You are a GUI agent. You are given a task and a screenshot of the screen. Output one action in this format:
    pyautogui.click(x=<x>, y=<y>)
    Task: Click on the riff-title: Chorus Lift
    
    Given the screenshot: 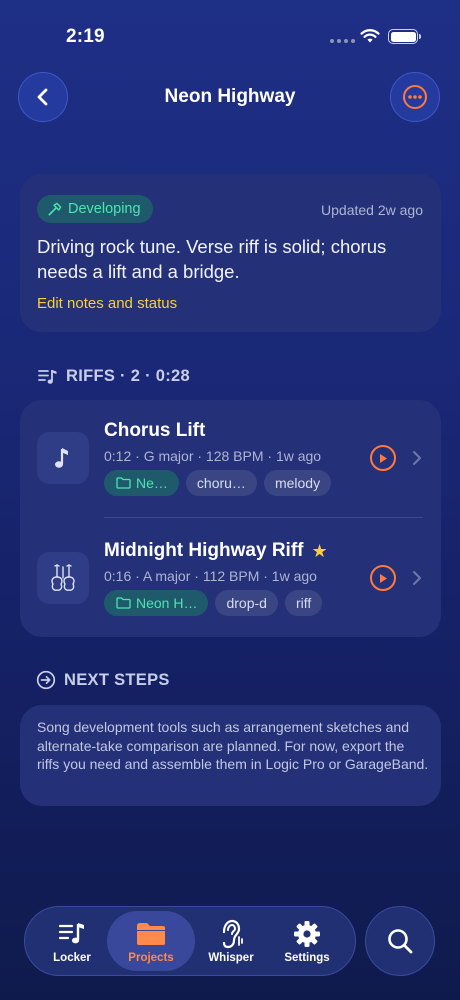 What is the action you would take?
    pyautogui.click(x=154, y=431)
    